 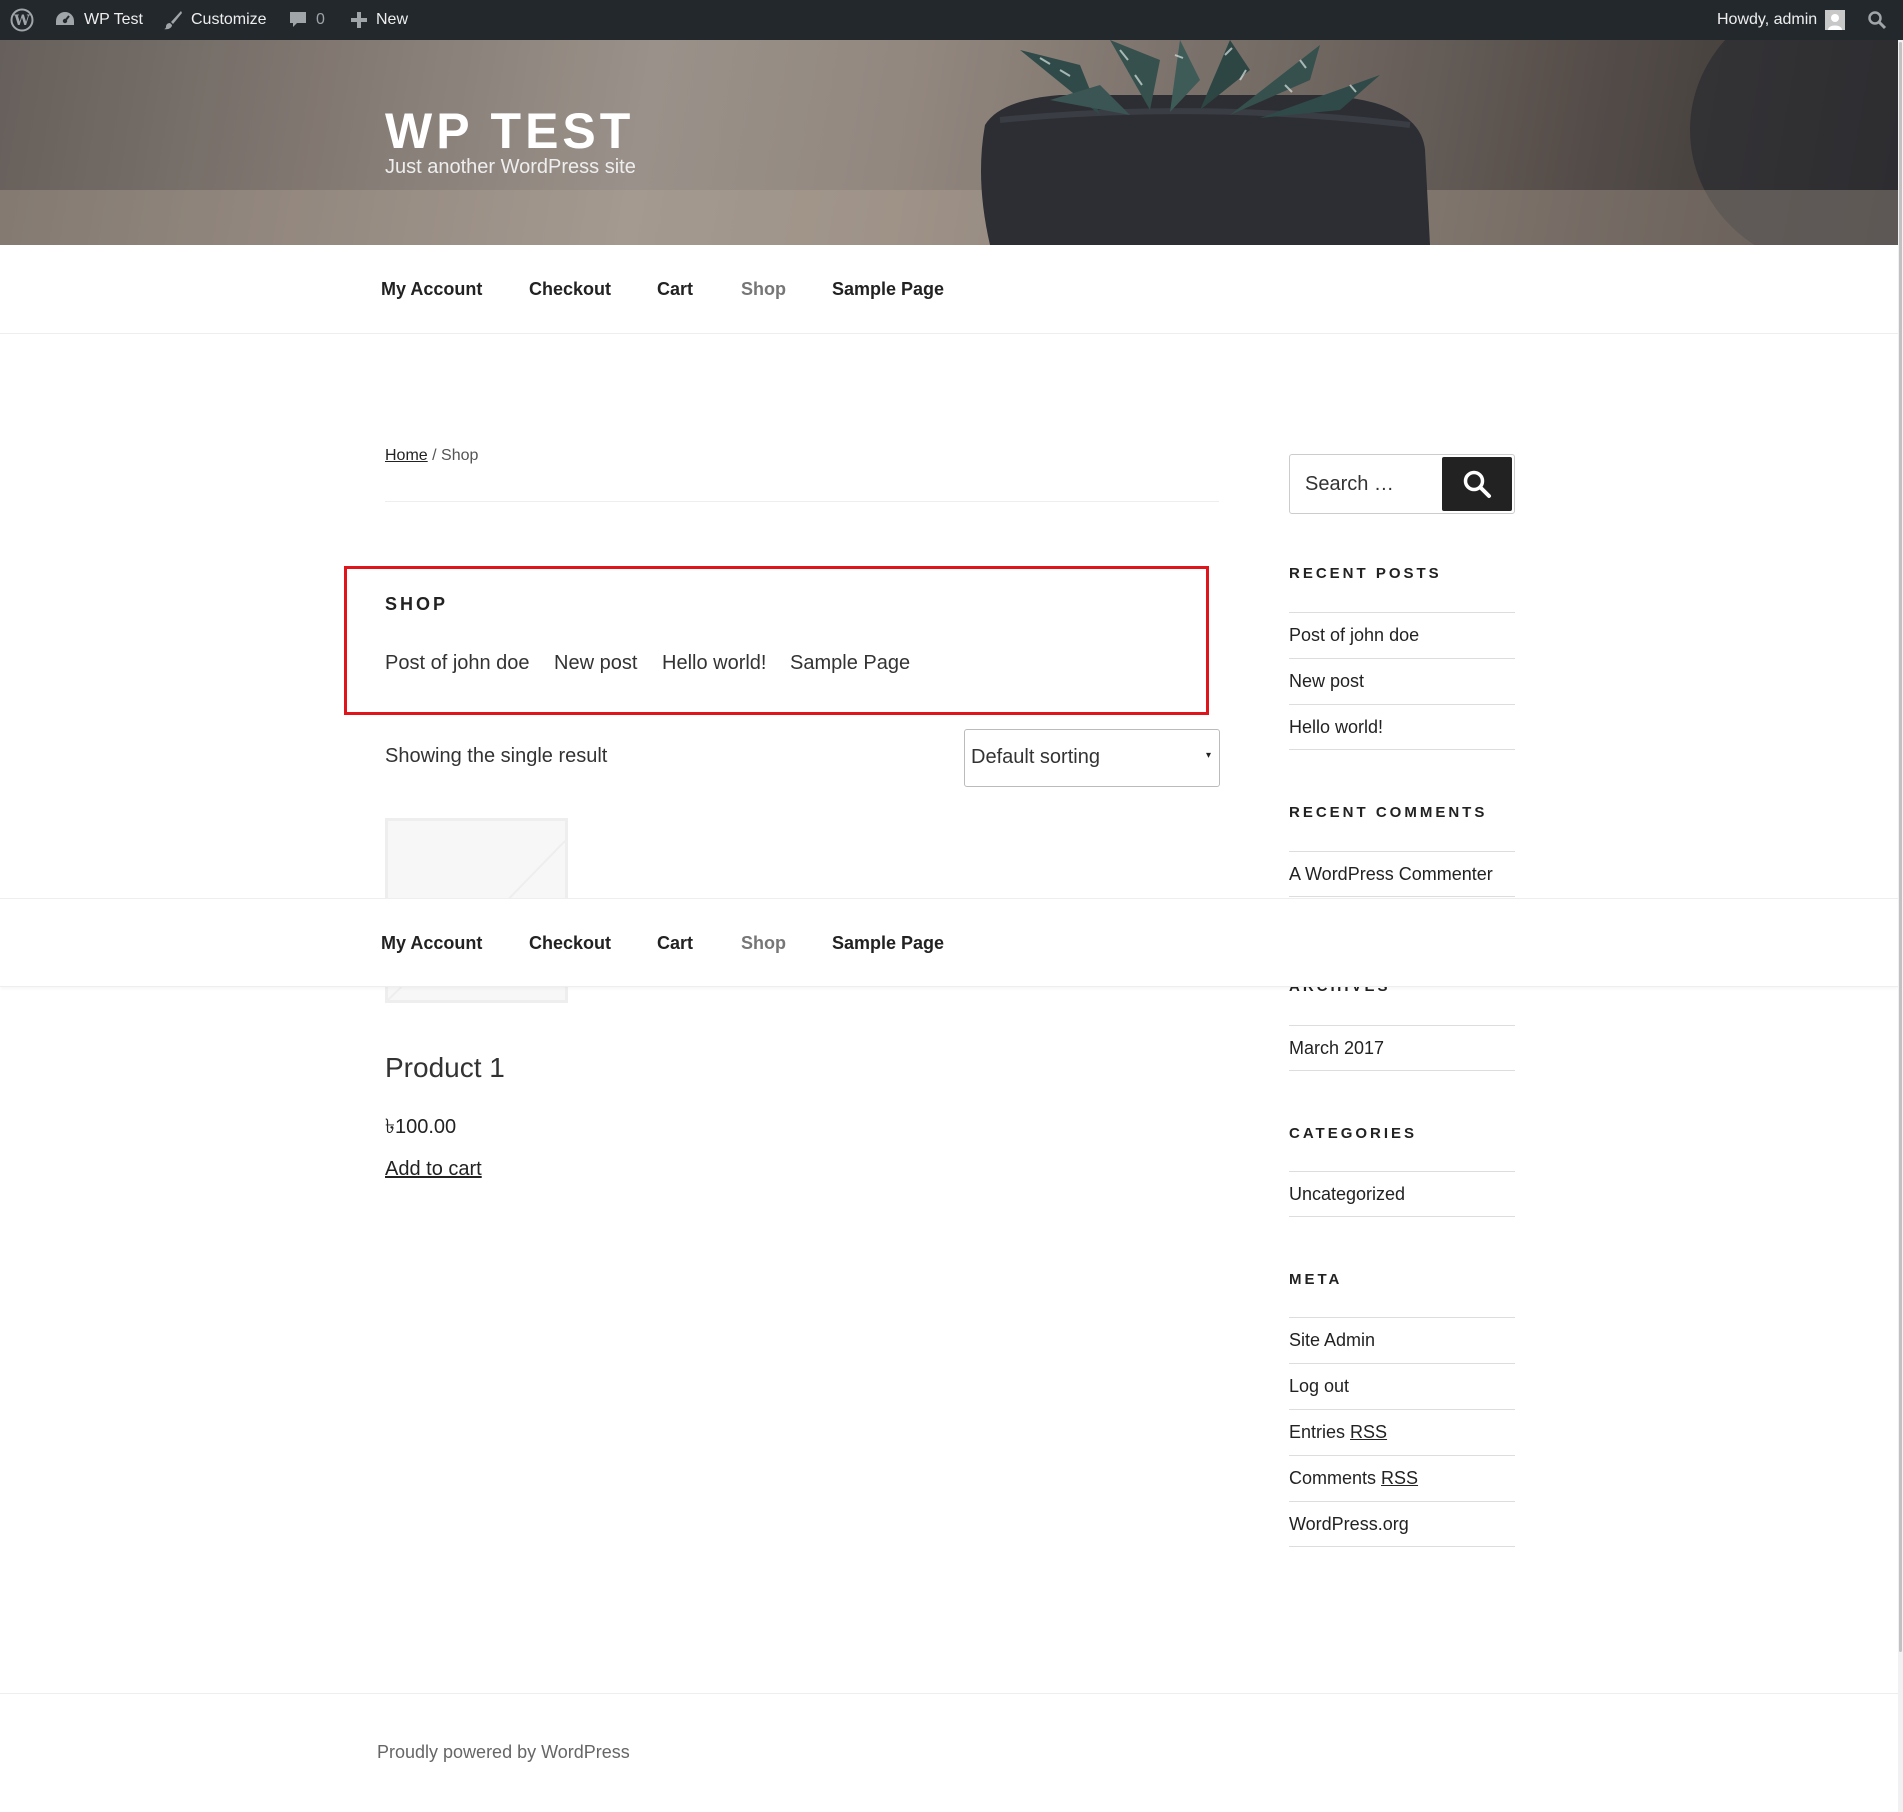 What do you see at coordinates (1035, 757) in the screenshot?
I see `sorting-select-value: Default sorting` at bounding box center [1035, 757].